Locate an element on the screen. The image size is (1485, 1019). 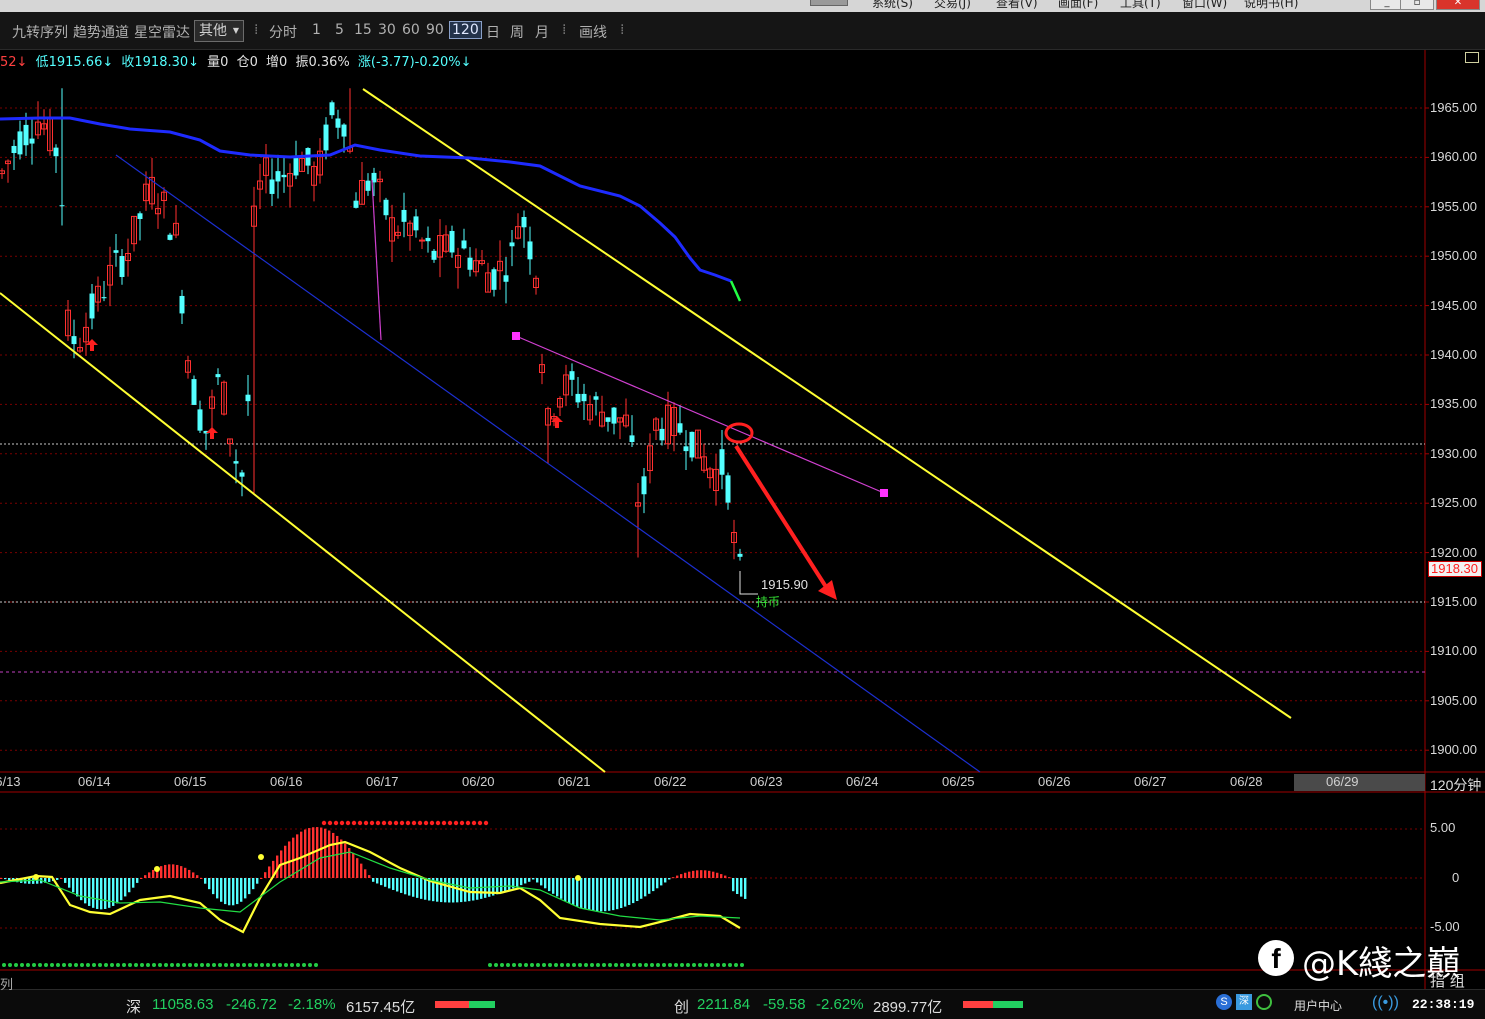
index2-bar-red is located at coordinates (978, 1004).